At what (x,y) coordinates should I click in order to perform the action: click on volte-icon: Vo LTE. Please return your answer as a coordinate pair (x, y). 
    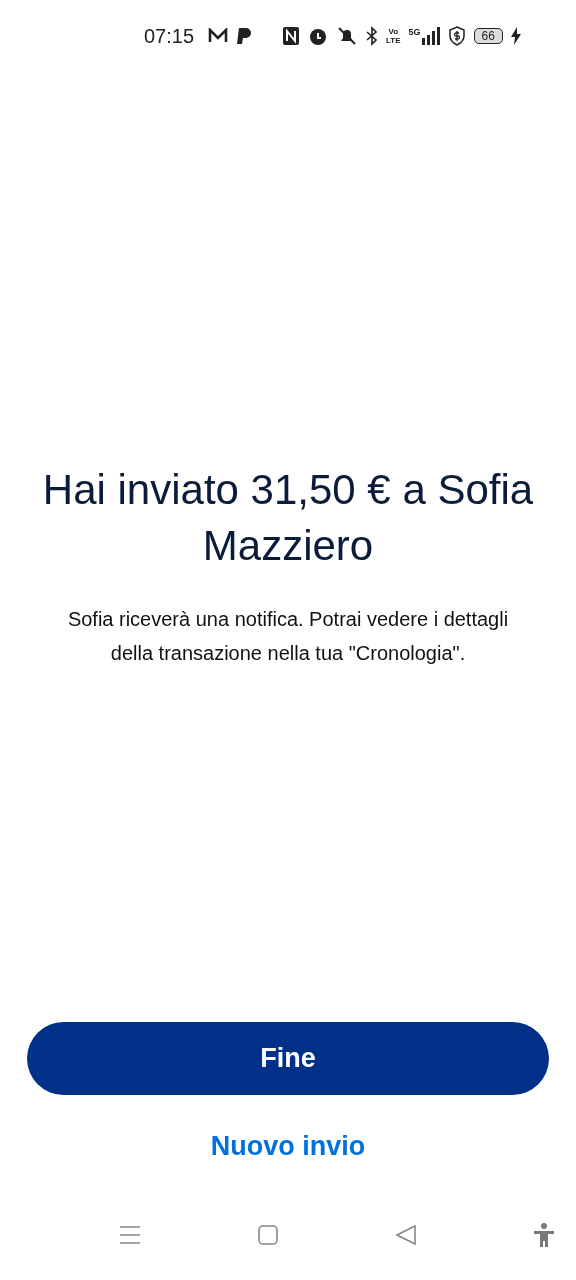
    Looking at the image, I should click on (393, 36).